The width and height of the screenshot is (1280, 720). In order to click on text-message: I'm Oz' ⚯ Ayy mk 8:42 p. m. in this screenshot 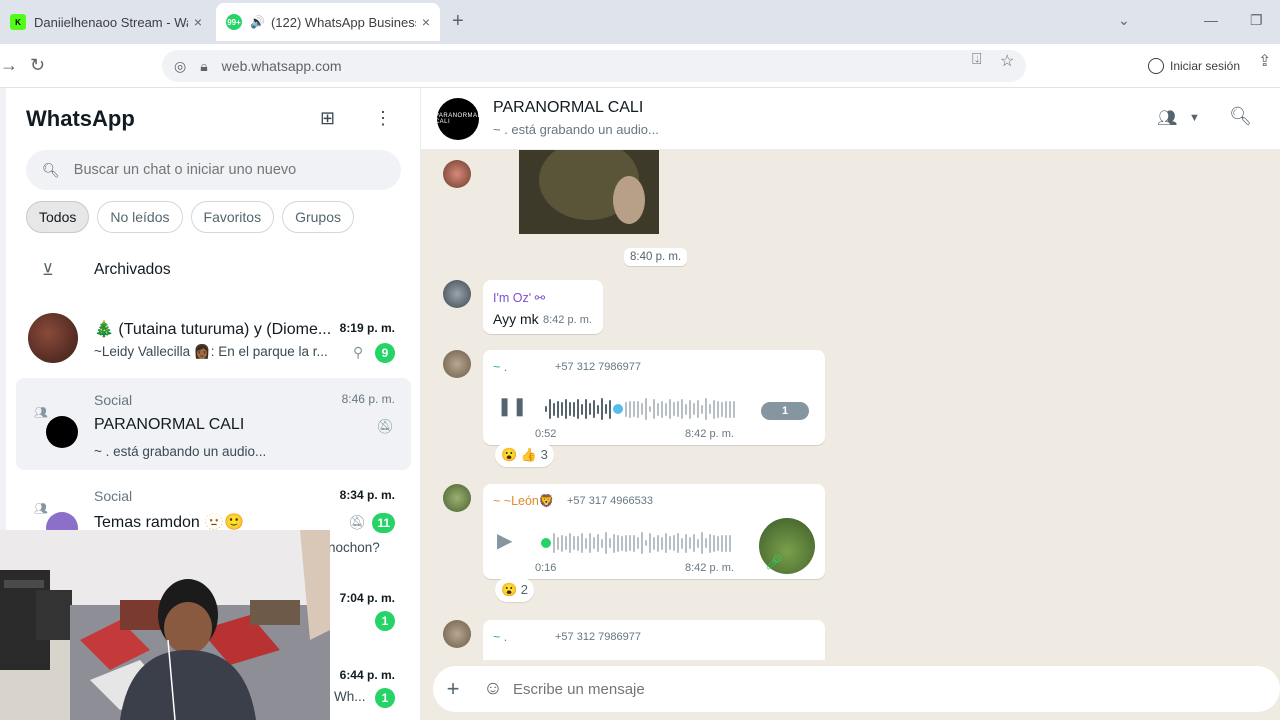, I will do `click(543, 307)`.